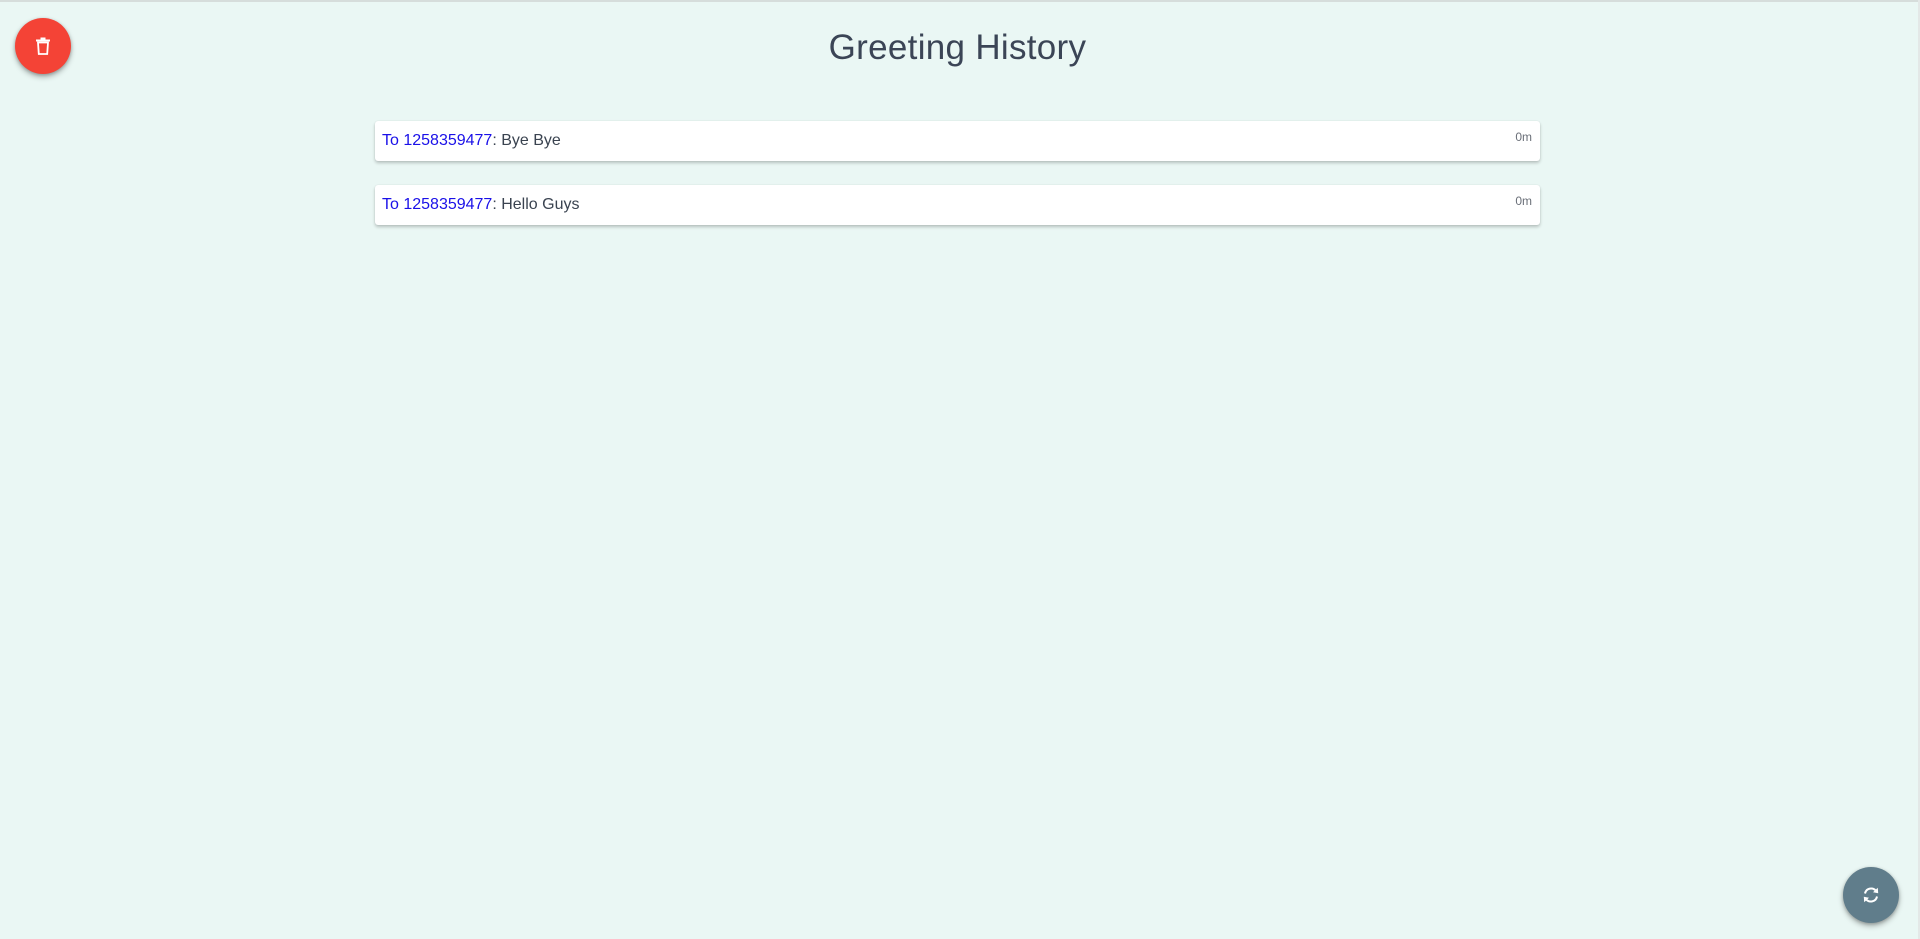 The image size is (1920, 939). Describe the element at coordinates (531, 140) in the screenshot. I see `message-text: Bye Bye` at that location.